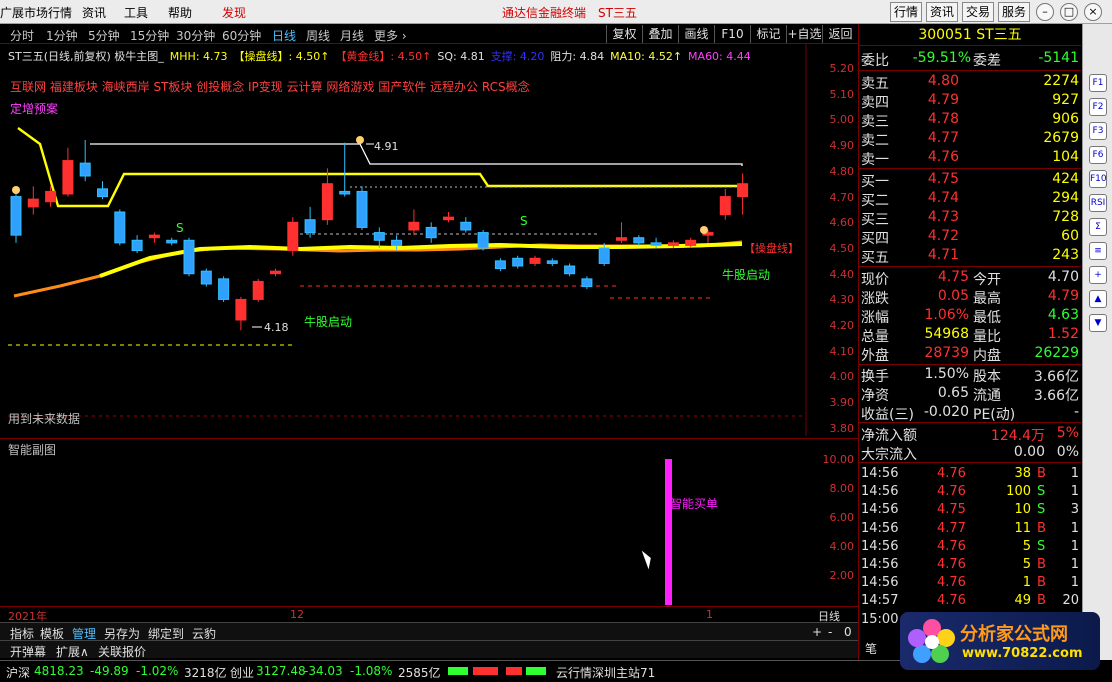 Image resolution: width=1112 pixels, height=682 pixels. What do you see at coordinates (605, 672) in the screenshot?
I see `server-label: 云行情深圳主站71` at bounding box center [605, 672].